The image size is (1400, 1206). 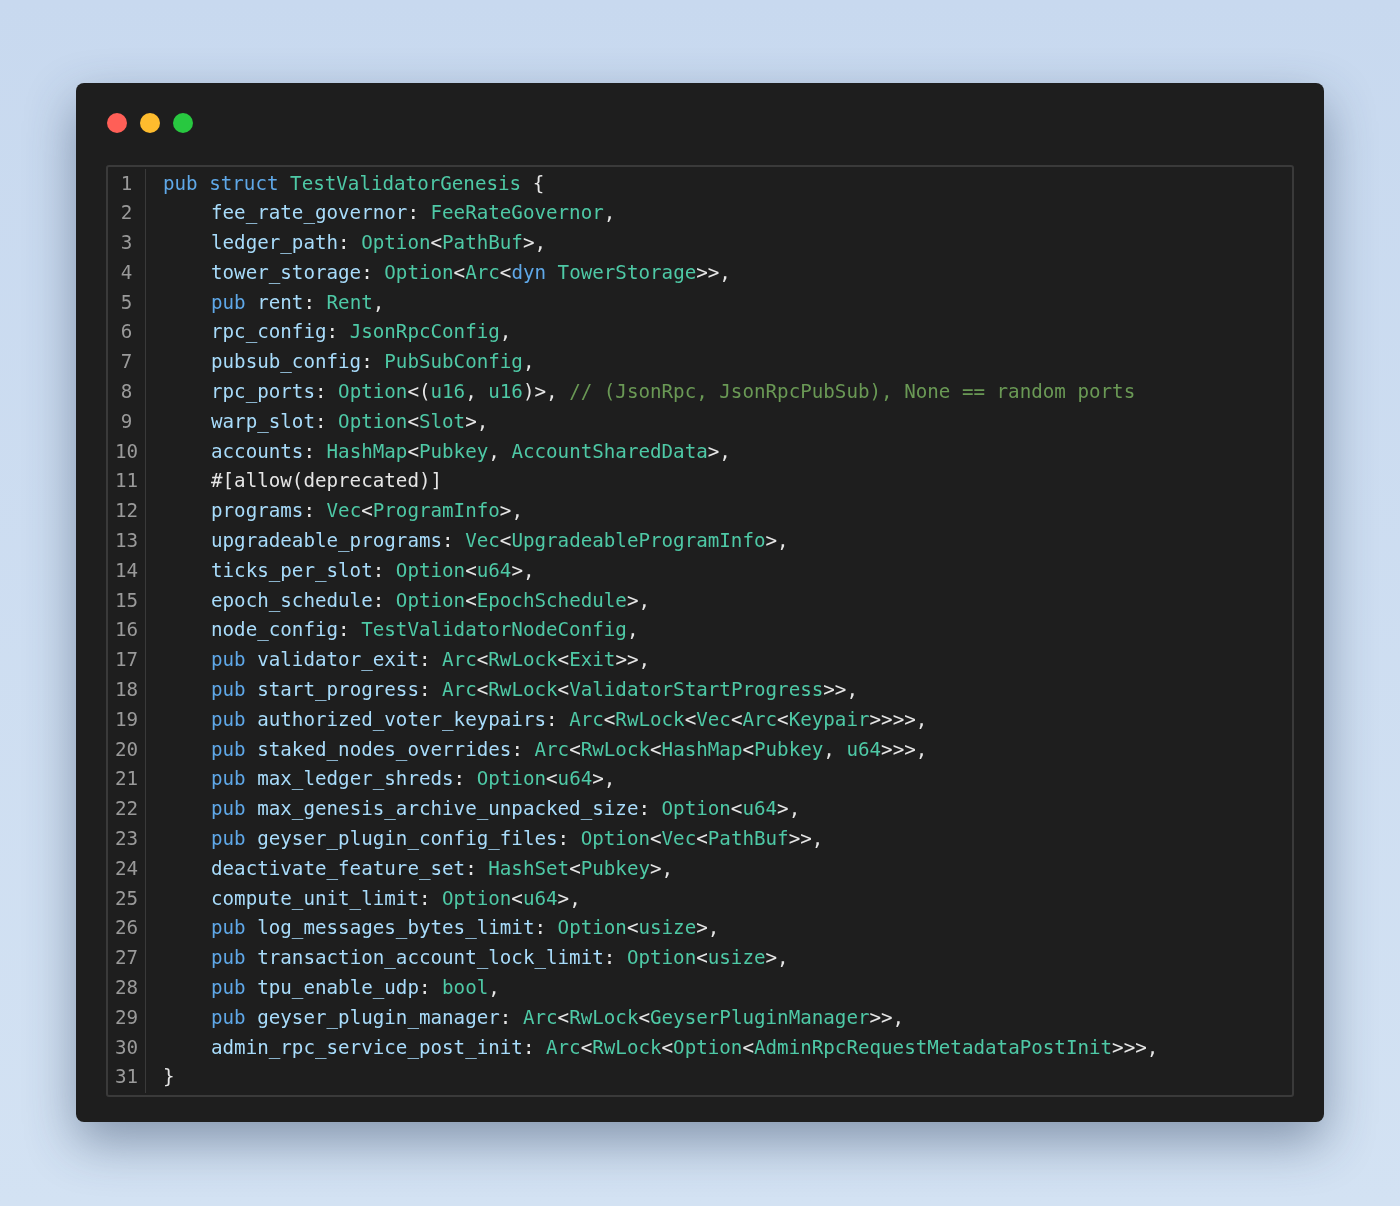 What do you see at coordinates (569, 749) in the screenshot?
I see `code-line: pub staked_nodes_overrides: Arc<RwLock<HashMap<Pubkey, u64>>>,` at bounding box center [569, 749].